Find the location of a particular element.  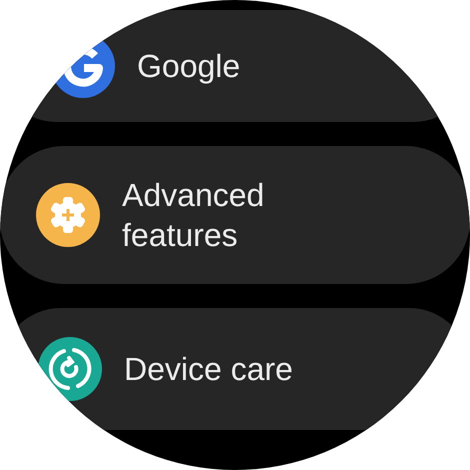

item-label: Google is located at coordinates (188, 66).